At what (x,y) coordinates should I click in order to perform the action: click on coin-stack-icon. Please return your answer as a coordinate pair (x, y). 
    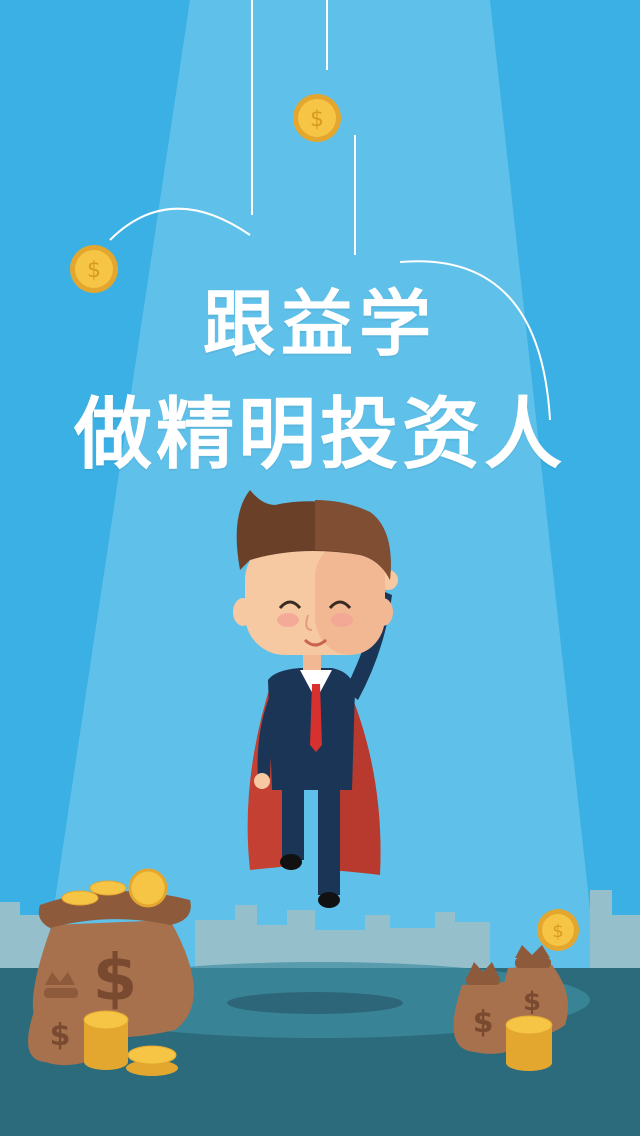
    Looking at the image, I should click on (529, 1043).